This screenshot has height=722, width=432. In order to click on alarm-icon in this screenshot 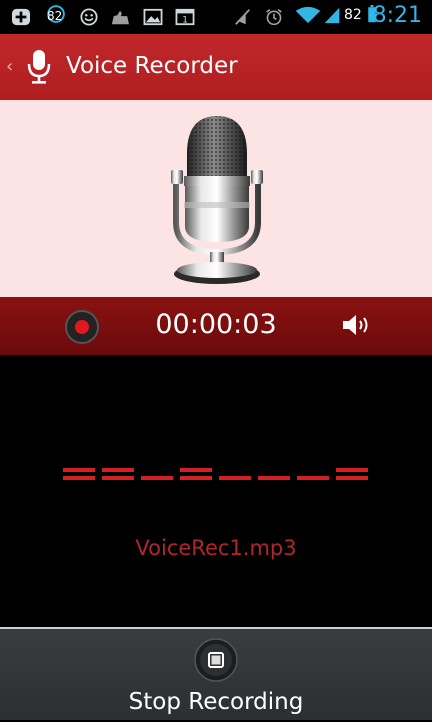, I will do `click(274, 17)`.